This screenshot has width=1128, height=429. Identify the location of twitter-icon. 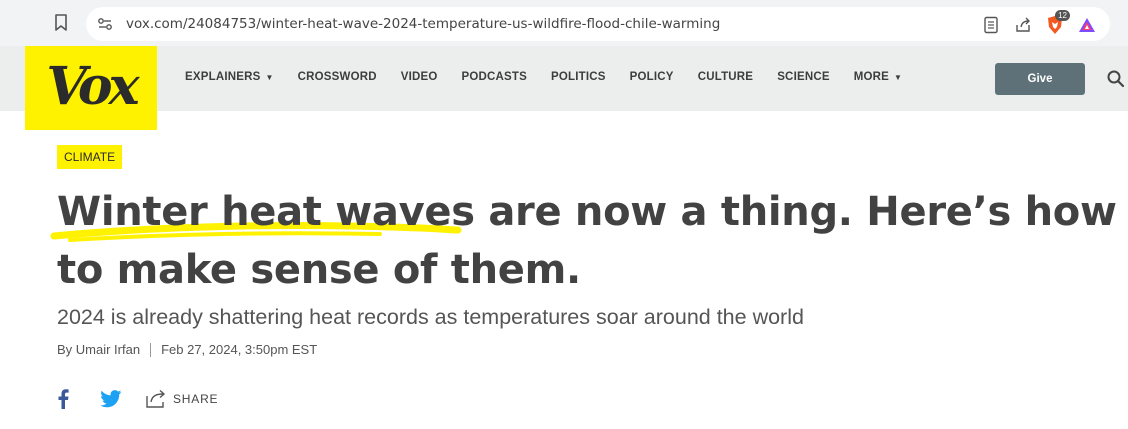
(111, 399).